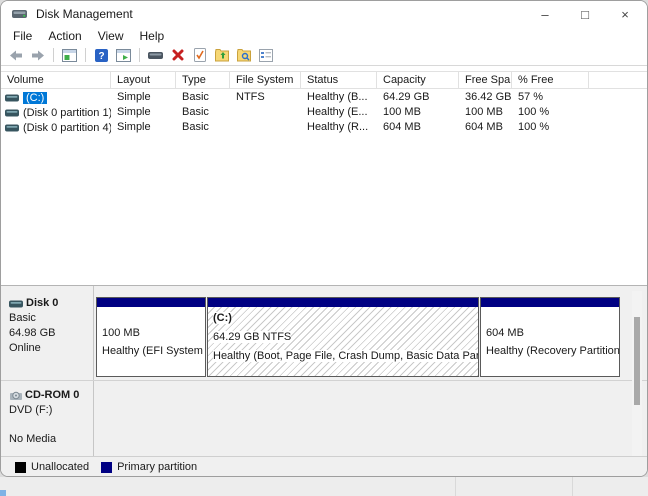 The height and width of the screenshot is (496, 648). What do you see at coordinates (550, 80) in the screenshot?
I see `column-header-pct-free: % Free` at bounding box center [550, 80].